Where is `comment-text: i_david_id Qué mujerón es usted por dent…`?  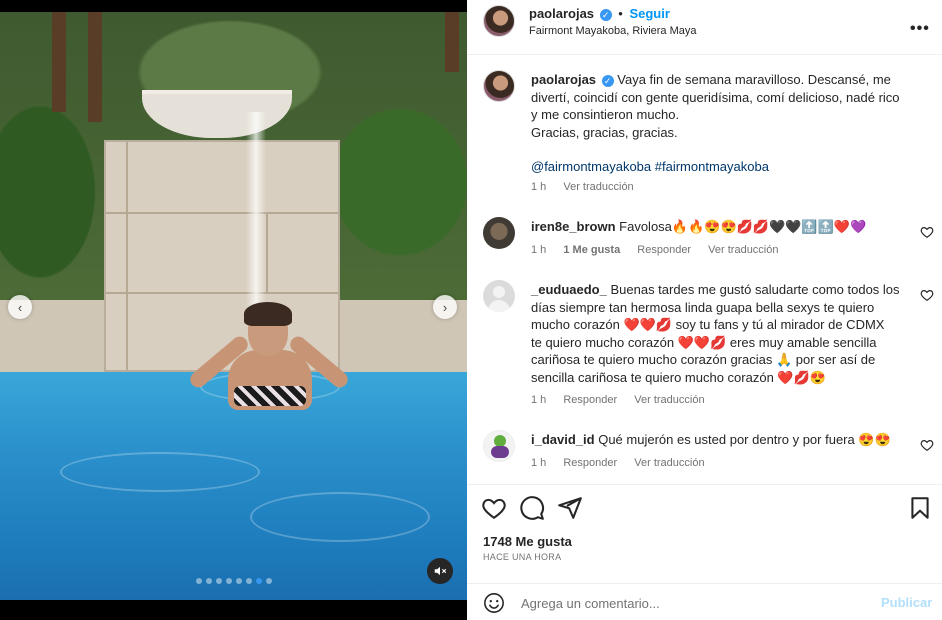 comment-text: i_david_id Qué mujerón es usted por dent… is located at coordinates (723, 440).